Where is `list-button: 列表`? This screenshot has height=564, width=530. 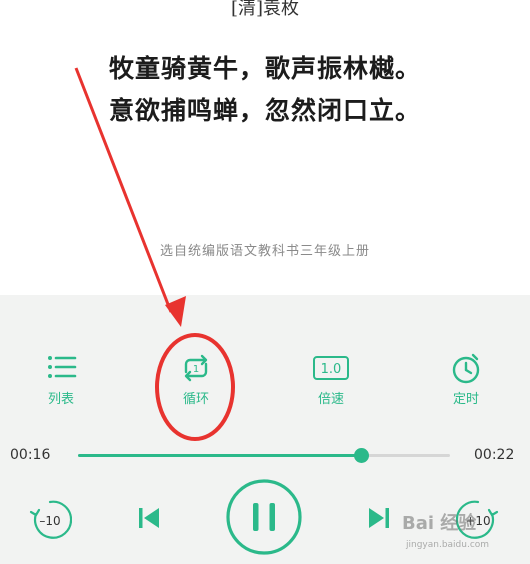 list-button: 列表 is located at coordinates (61, 382).